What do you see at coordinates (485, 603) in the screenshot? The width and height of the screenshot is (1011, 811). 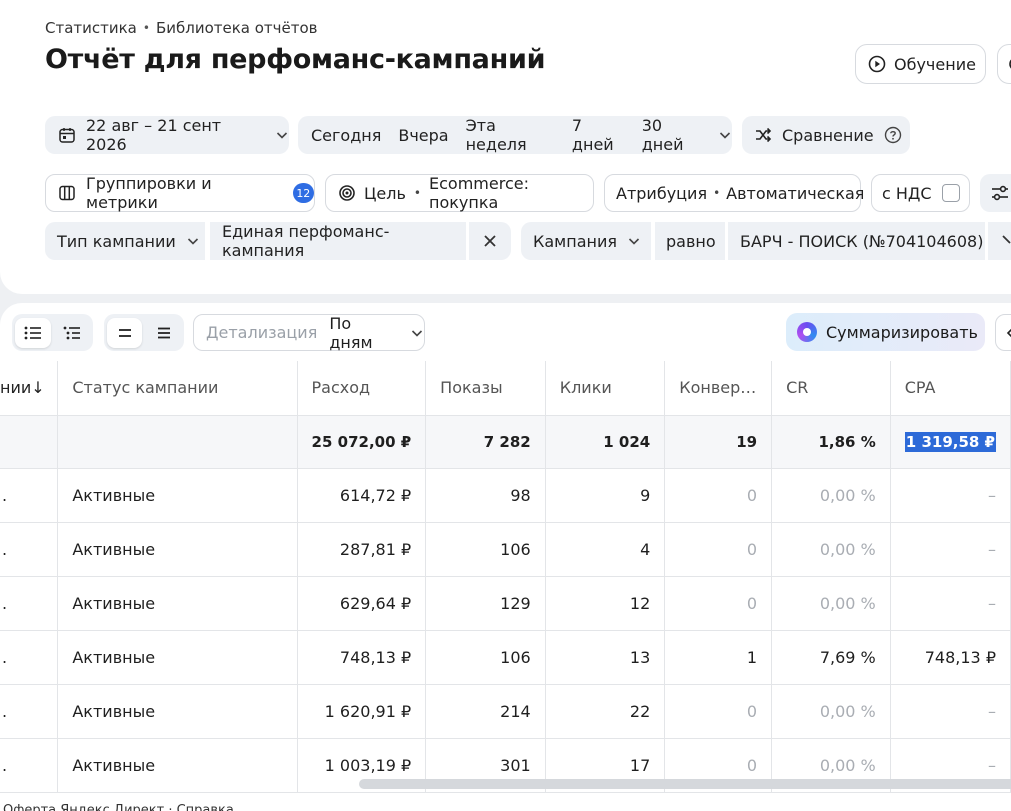 I see `row-impressions-cell: 129` at bounding box center [485, 603].